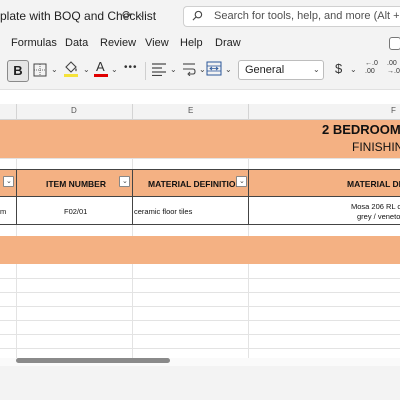 Image resolution: width=400 pixels, height=400 pixels. Describe the element at coordinates (173, 69) in the screenshot. I see `align-dropdown-icon: ⌄` at that location.